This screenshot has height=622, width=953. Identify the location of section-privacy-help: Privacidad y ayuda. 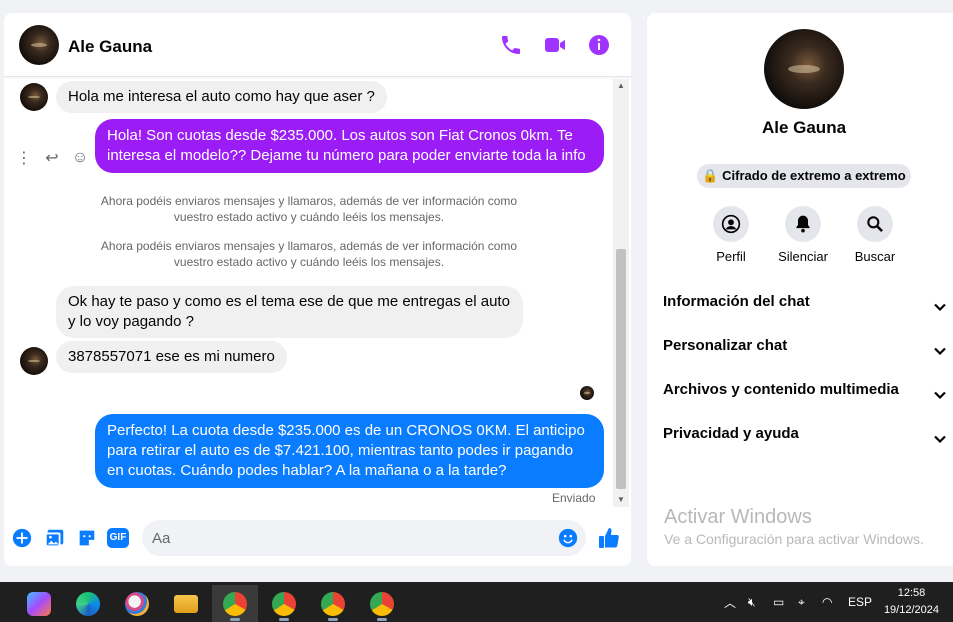
(805, 434).